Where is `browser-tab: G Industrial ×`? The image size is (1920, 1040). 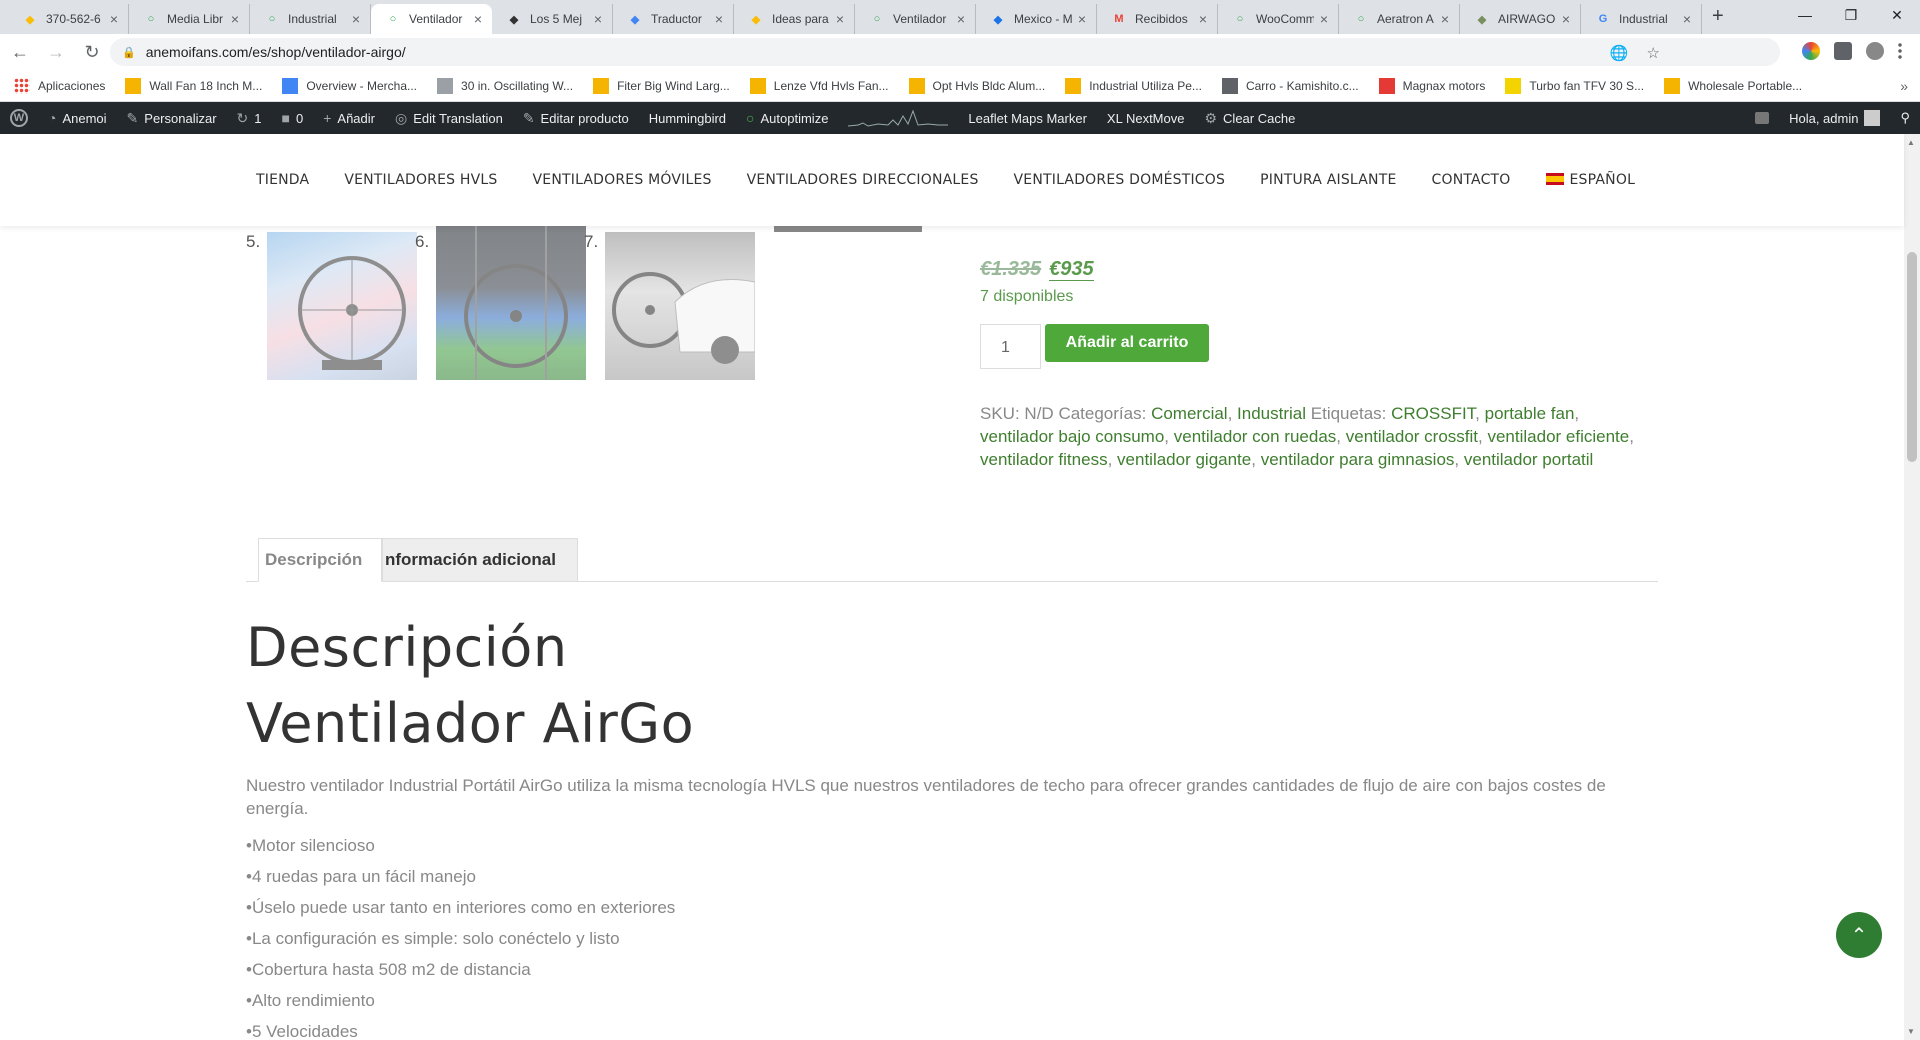 browser-tab: G Industrial × is located at coordinates (1641, 19).